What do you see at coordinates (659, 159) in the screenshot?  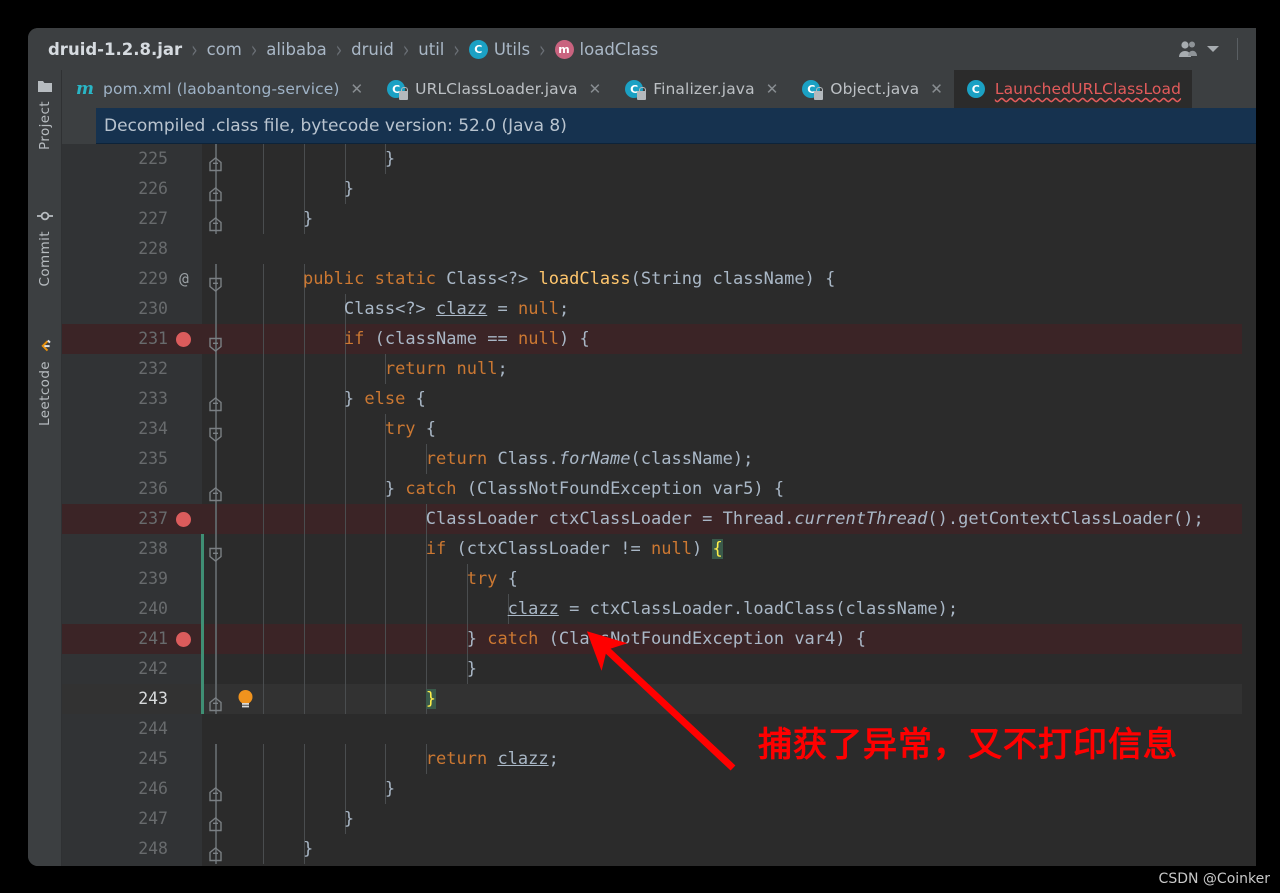 I see `code-line: 225 }` at bounding box center [659, 159].